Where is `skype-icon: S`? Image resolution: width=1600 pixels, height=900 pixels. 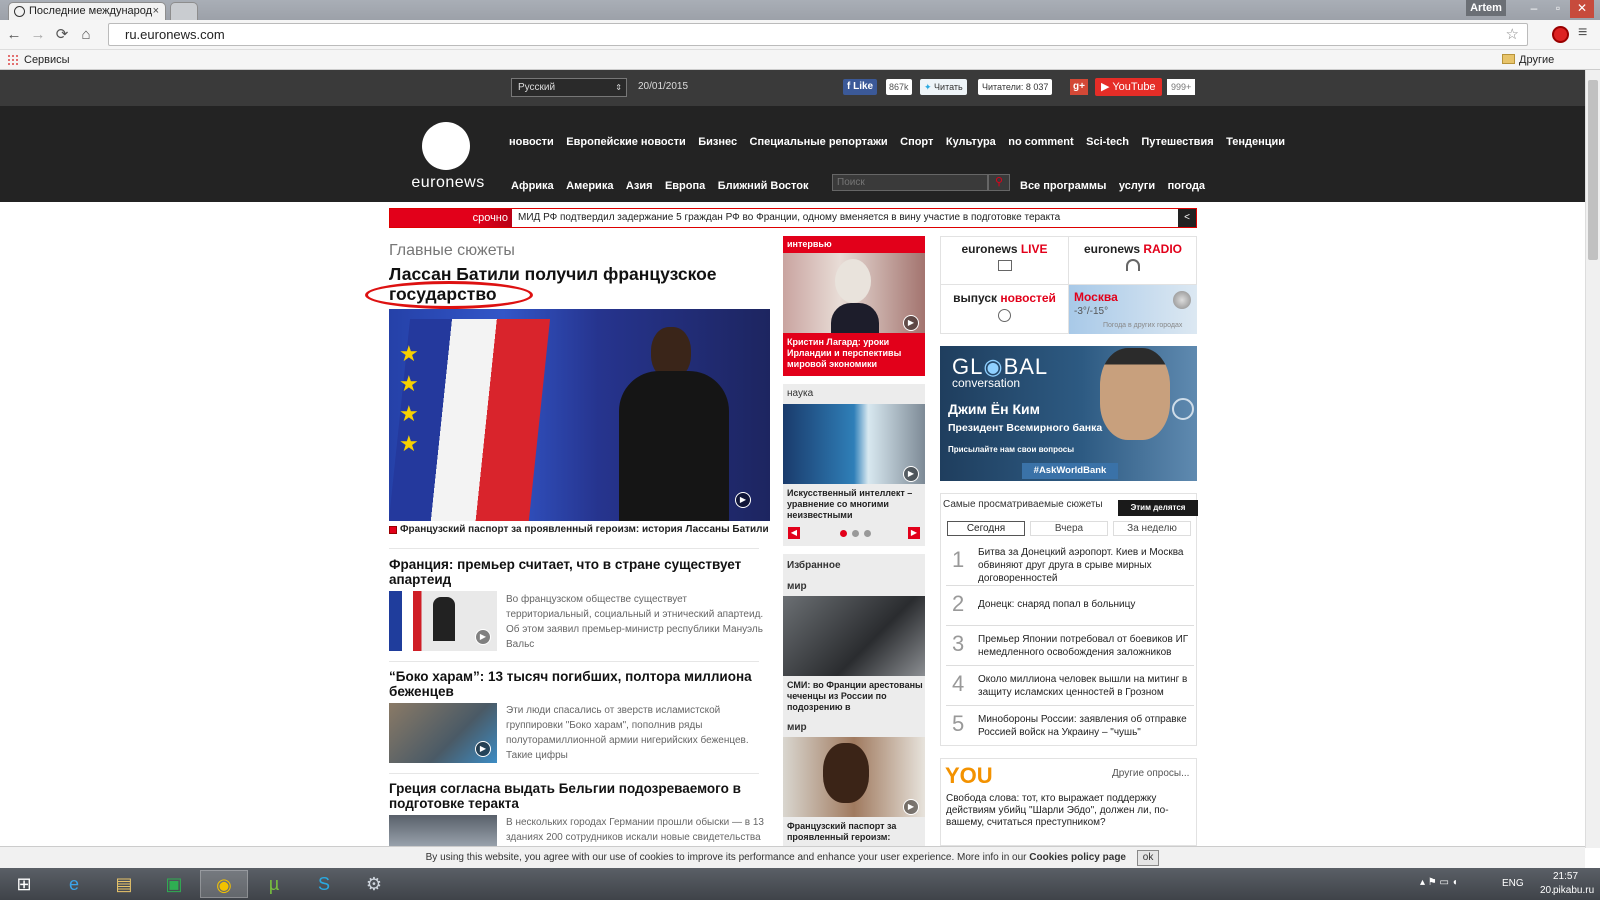 skype-icon: S is located at coordinates (324, 884).